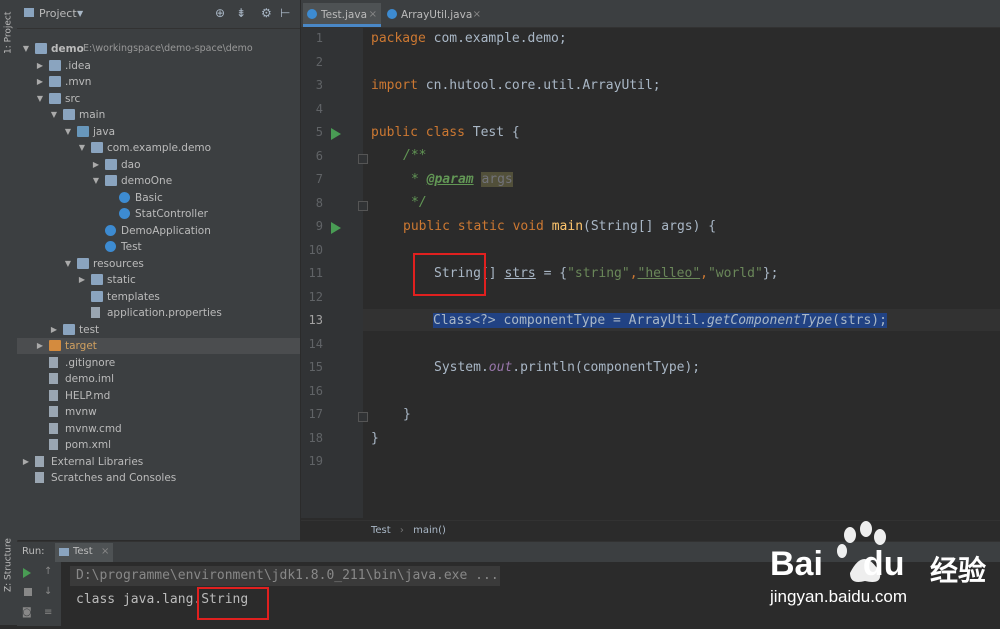 The width and height of the screenshot is (1000, 629). Describe the element at coordinates (158, 445) in the screenshot. I see `tree-item: pom.xml` at that location.